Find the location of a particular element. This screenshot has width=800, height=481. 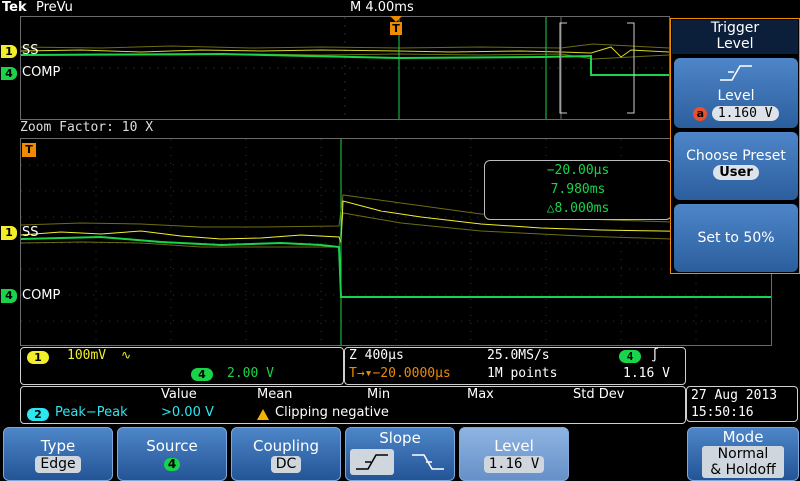

record-length: 1M points is located at coordinates (522, 373).